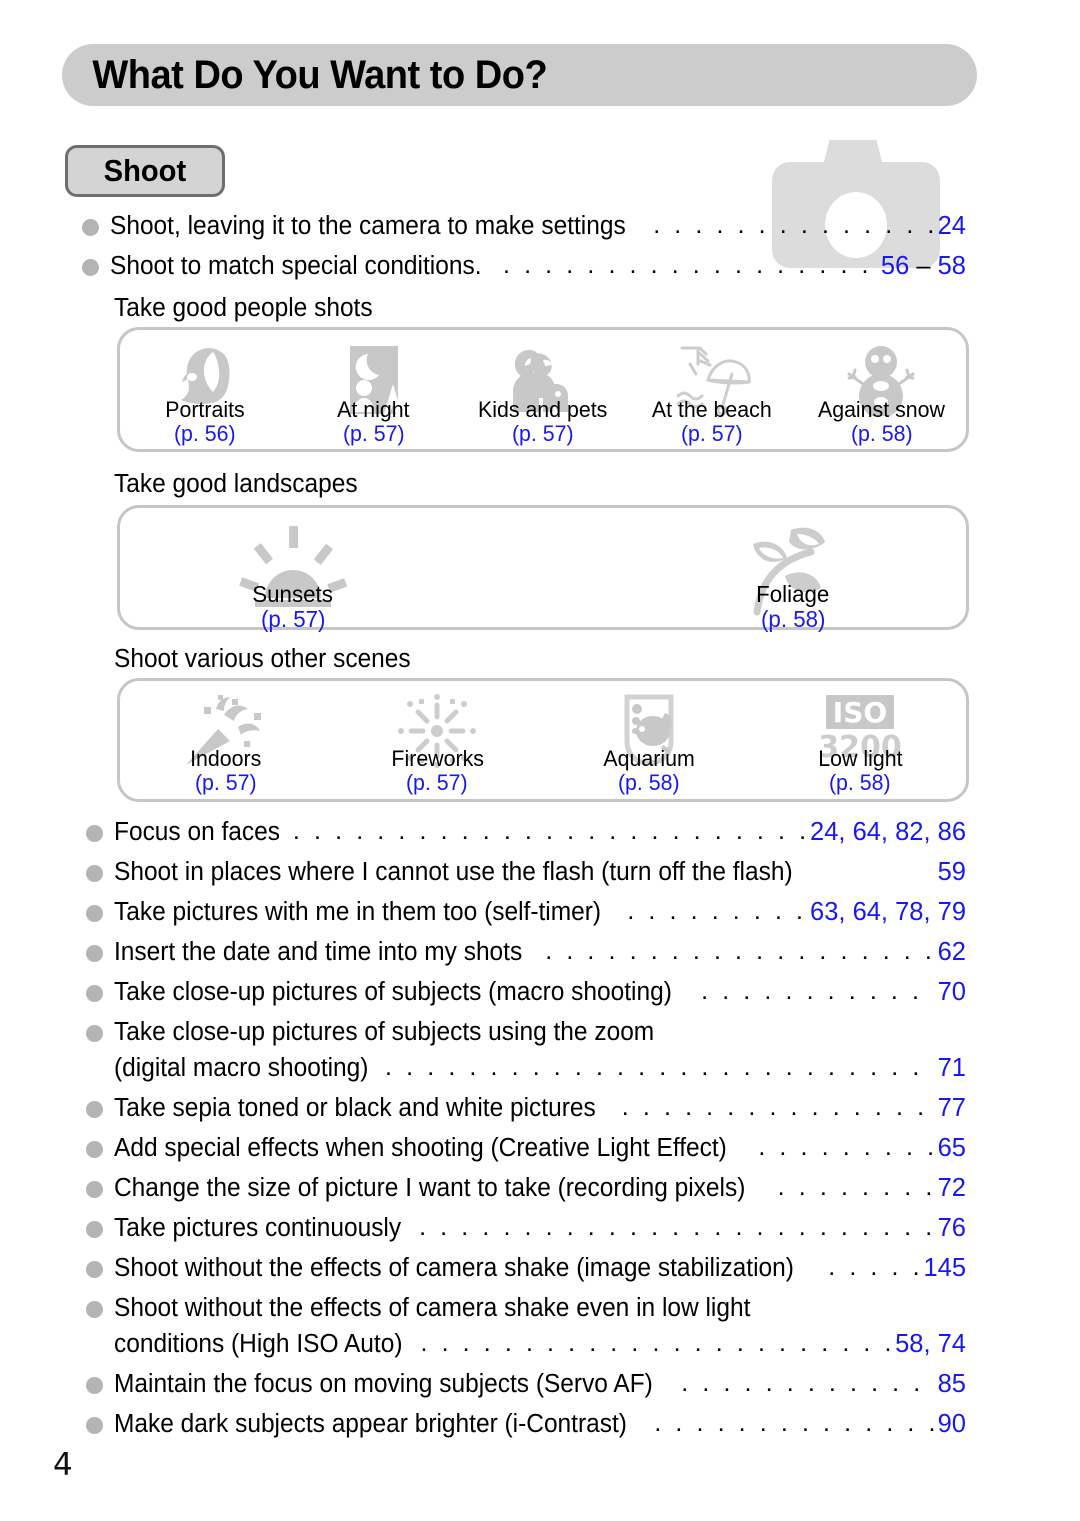 This screenshot has width=1080, height=1521. Describe the element at coordinates (888, 832) in the screenshot. I see `toc-entry-page: 24, 64, 82, 86` at that location.